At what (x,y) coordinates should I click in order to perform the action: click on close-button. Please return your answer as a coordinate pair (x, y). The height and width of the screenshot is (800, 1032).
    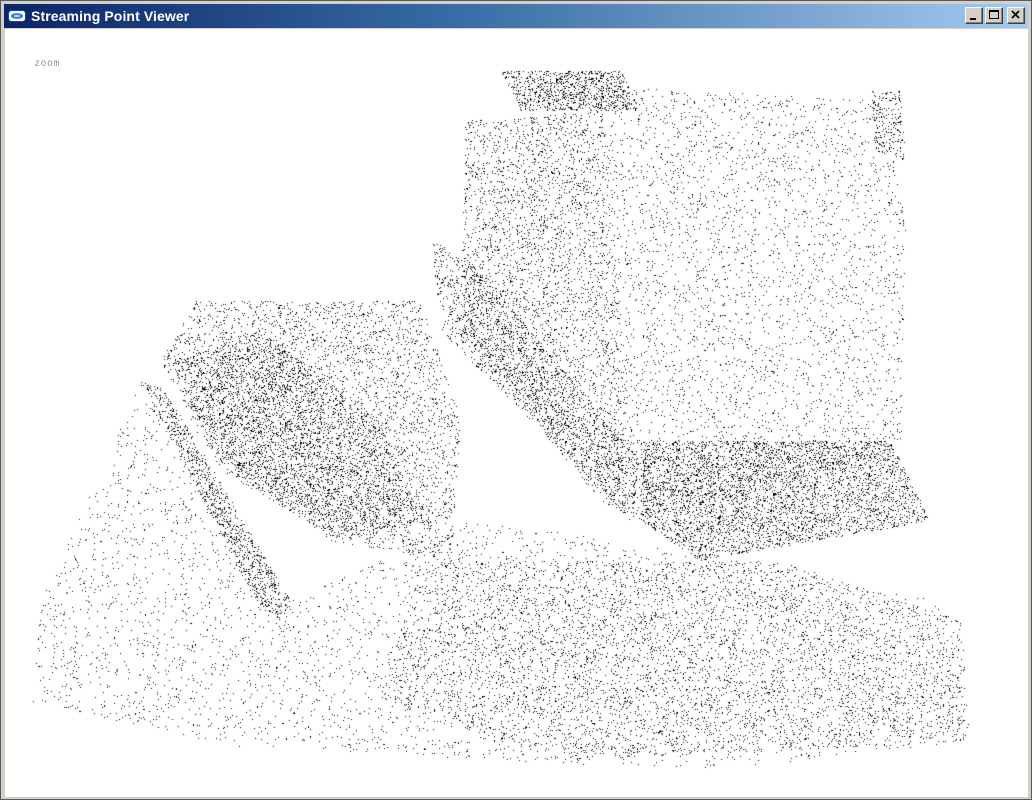
    Looking at the image, I should click on (1016, 15).